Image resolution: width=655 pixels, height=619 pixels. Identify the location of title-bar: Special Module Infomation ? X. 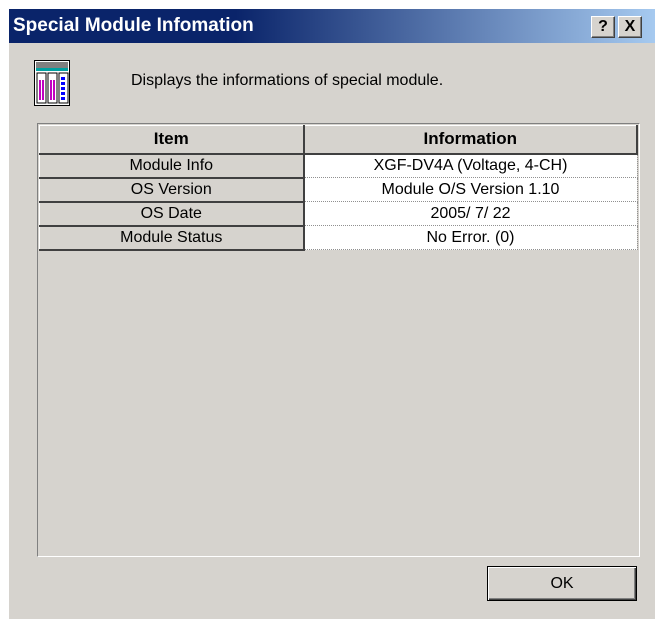
(332, 26).